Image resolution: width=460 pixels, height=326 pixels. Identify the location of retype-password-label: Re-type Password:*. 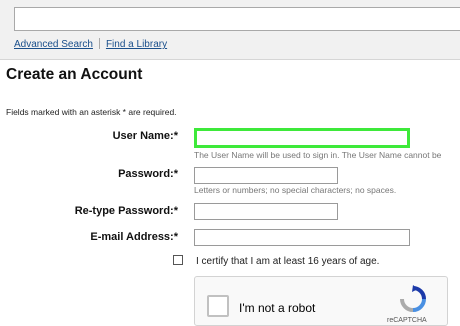
(126, 211).